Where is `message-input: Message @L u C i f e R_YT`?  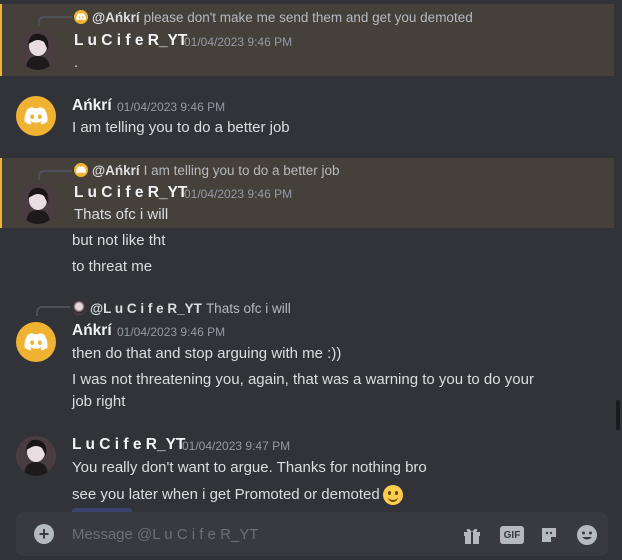 message-input: Message @L u C i f e R_YT is located at coordinates (165, 534).